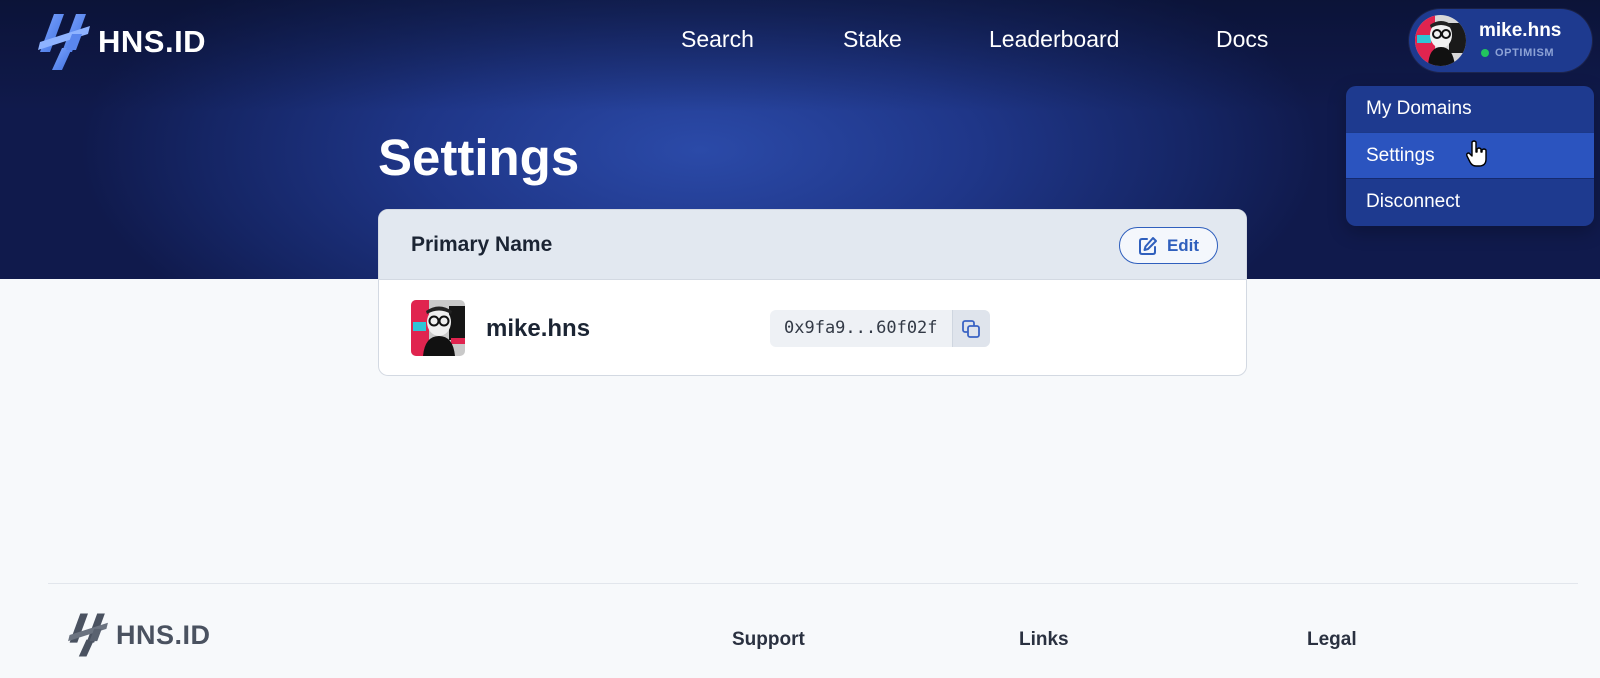  I want to click on card-title: Primary Name, so click(482, 244).